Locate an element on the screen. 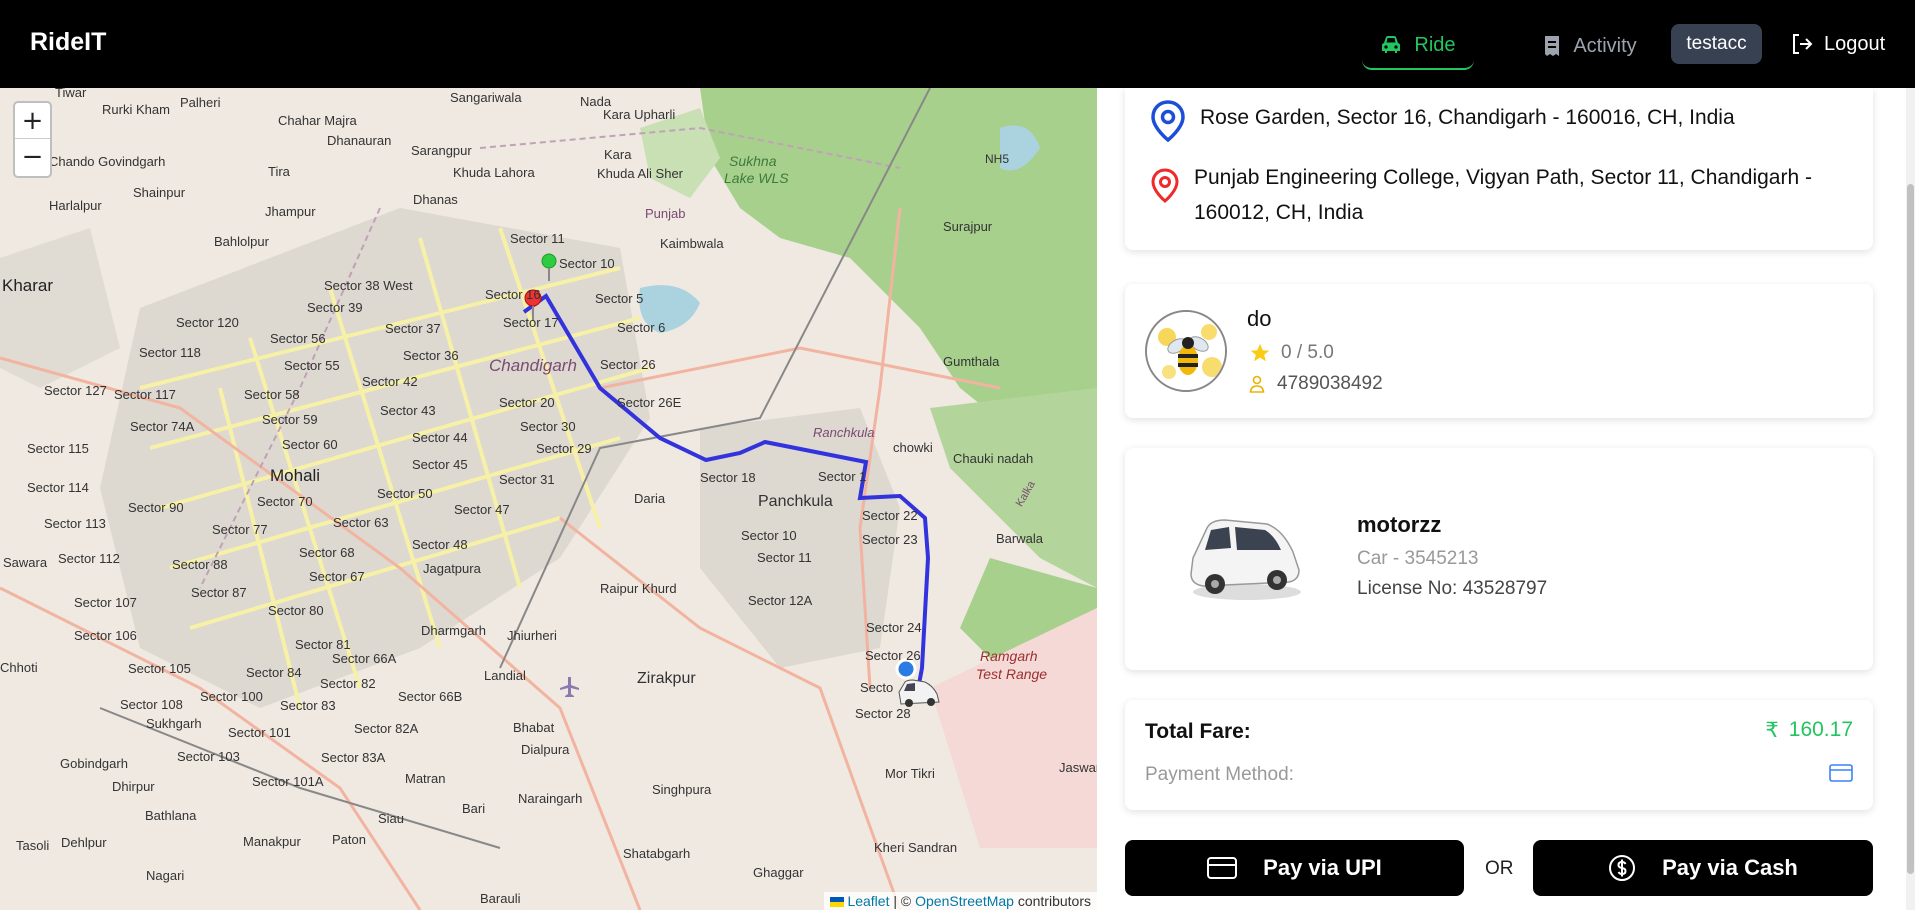 The image size is (1915, 910). brand-logo: RideIT is located at coordinates (68, 42).